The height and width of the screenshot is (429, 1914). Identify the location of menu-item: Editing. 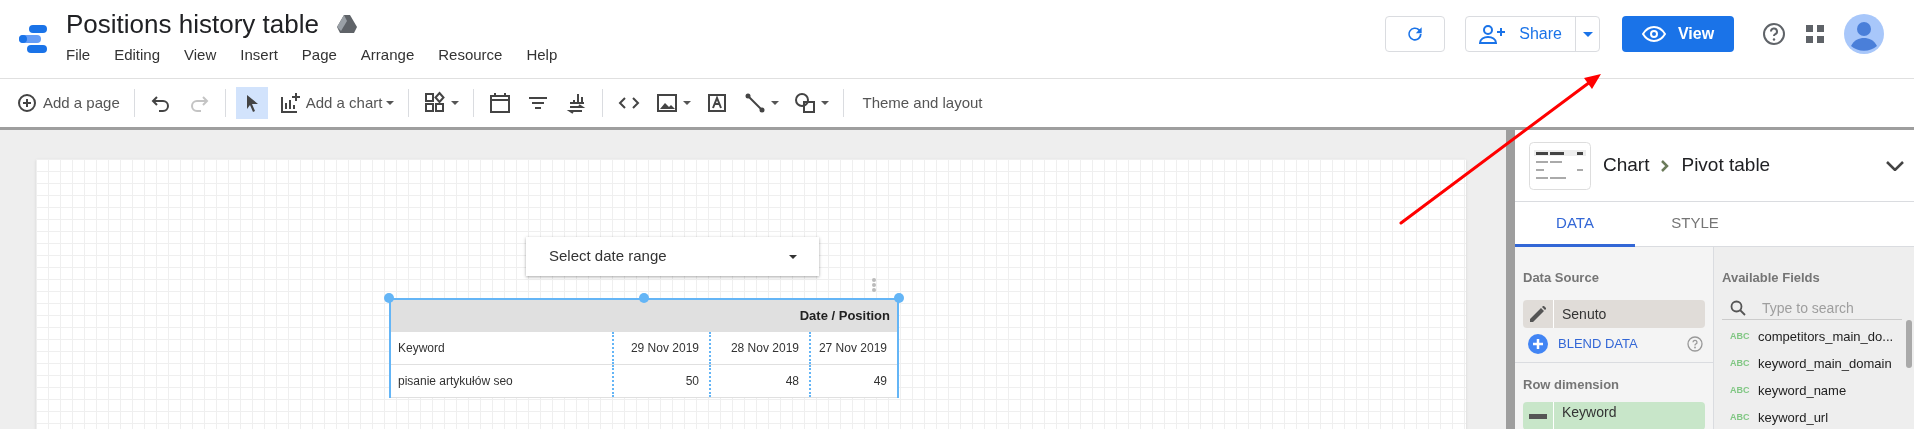
(137, 55).